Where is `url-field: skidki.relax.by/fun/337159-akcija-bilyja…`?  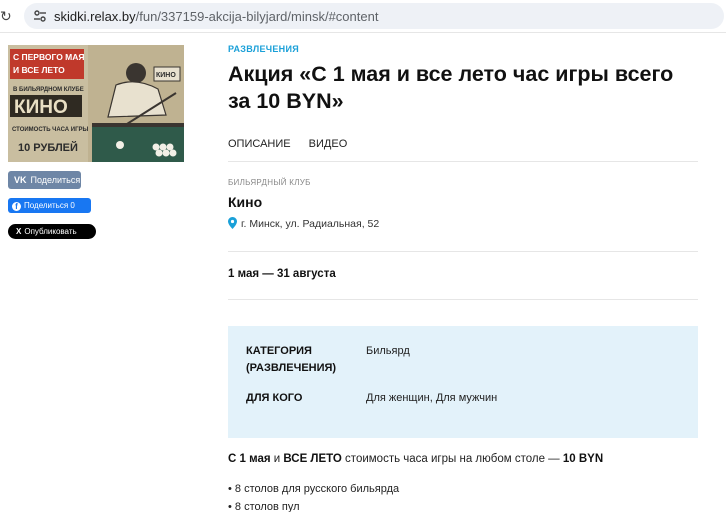 url-field: skidki.relax.by/fun/337159-akcija-bilyja… is located at coordinates (374, 16).